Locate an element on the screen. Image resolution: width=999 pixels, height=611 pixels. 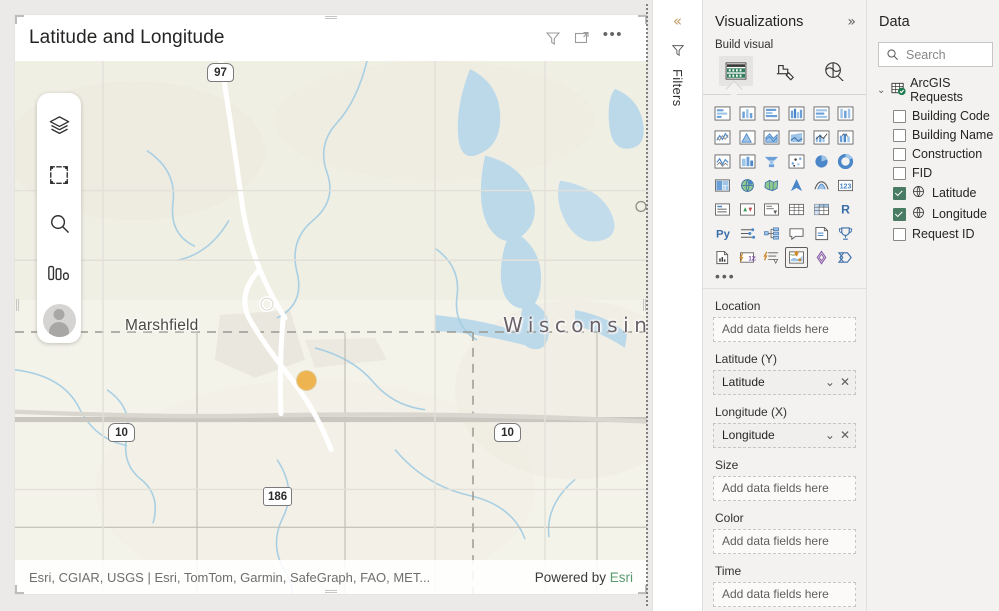
visual-type-table is located at coordinates (796, 209).